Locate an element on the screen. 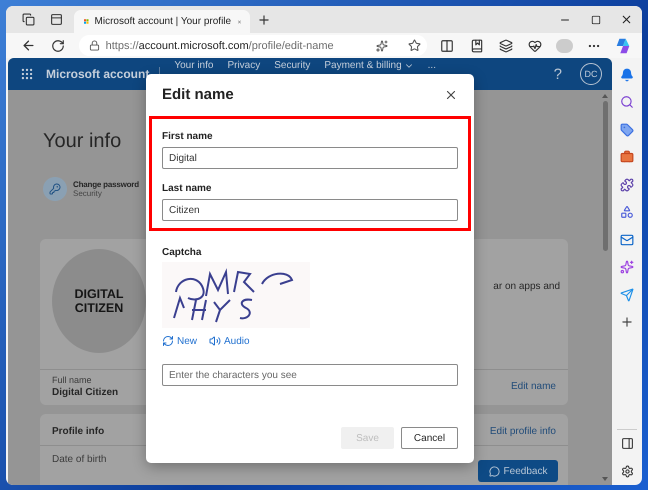  text-field: Digital is located at coordinates (310, 158).